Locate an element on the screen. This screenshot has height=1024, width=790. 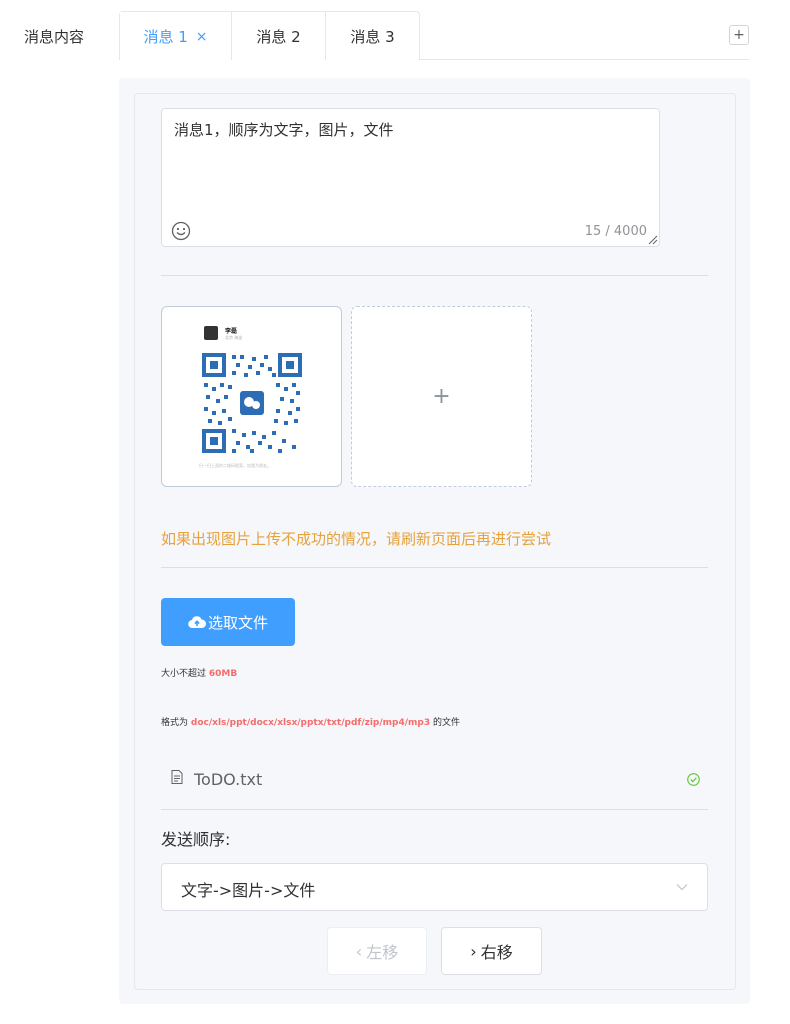
uploaded-image-card: 李磊 北京 海淀 扫一扫上面的二维码图案，加我为朋友。 is located at coordinates (251, 396).